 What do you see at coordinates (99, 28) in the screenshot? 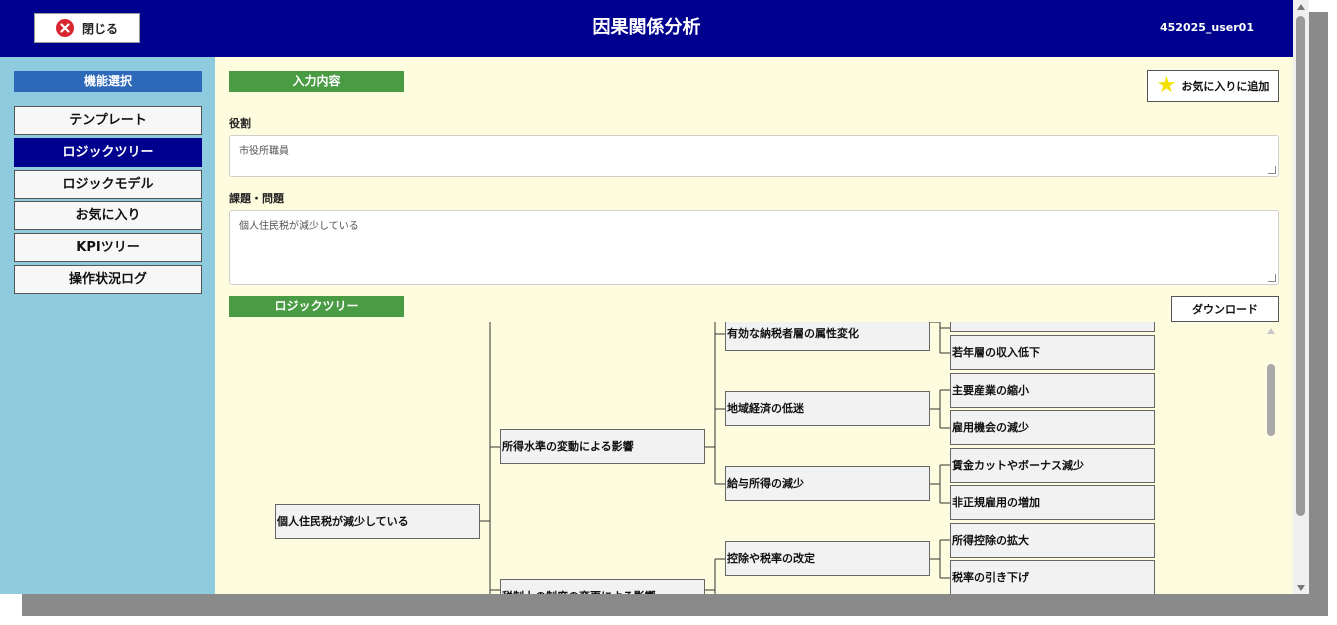
I see `close-button-label: 閉じる` at bounding box center [99, 28].